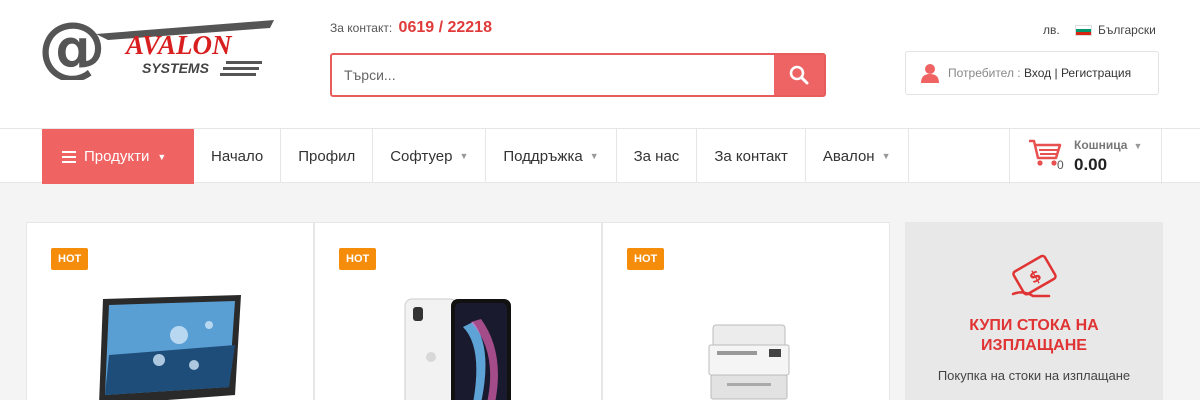  What do you see at coordinates (1051, 30) in the screenshot?
I see `currency-selector: лв.` at bounding box center [1051, 30].